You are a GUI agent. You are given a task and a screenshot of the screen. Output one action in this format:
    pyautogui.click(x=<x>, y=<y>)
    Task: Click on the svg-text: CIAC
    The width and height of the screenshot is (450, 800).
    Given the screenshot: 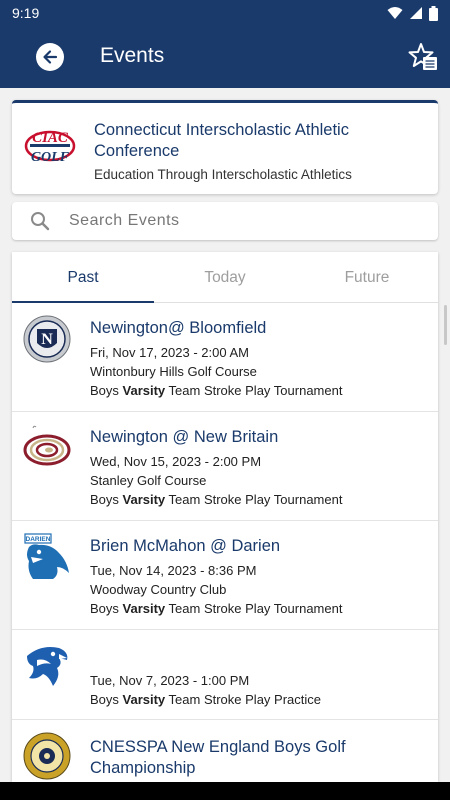 What is the action you would take?
    pyautogui.click(x=50, y=138)
    